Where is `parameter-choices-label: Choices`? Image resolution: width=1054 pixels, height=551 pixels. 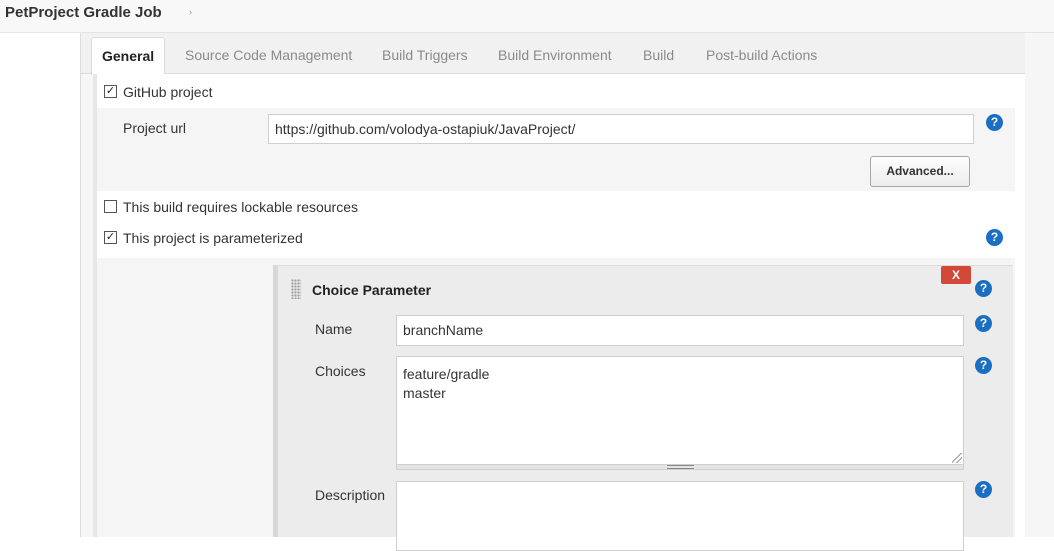
parameter-choices-label: Choices is located at coordinates (340, 371).